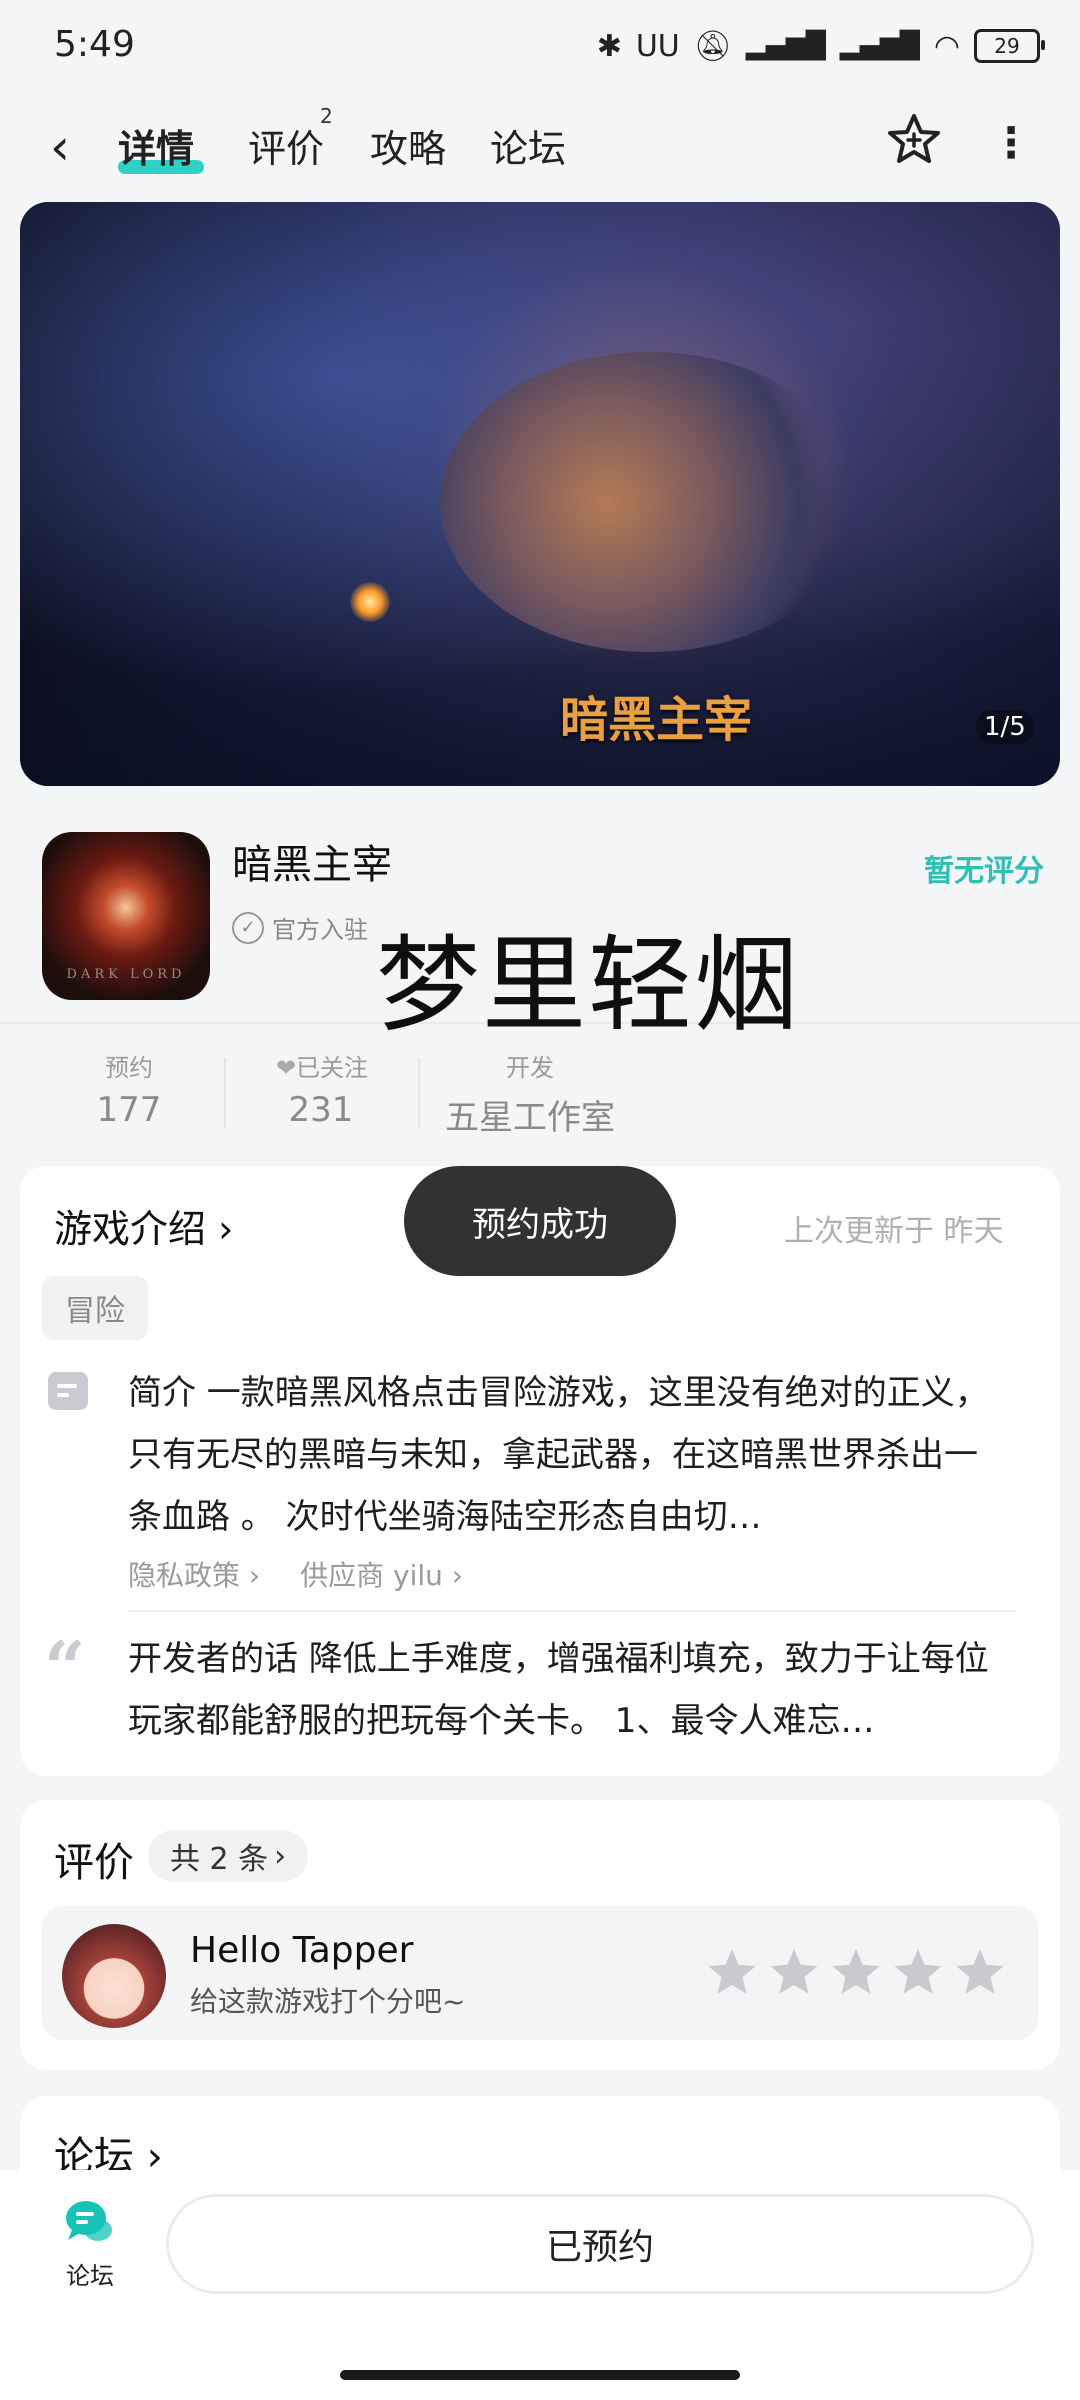 The image size is (1080, 2400). I want to click on forum-nav-label: 论坛, so click(90, 2273).